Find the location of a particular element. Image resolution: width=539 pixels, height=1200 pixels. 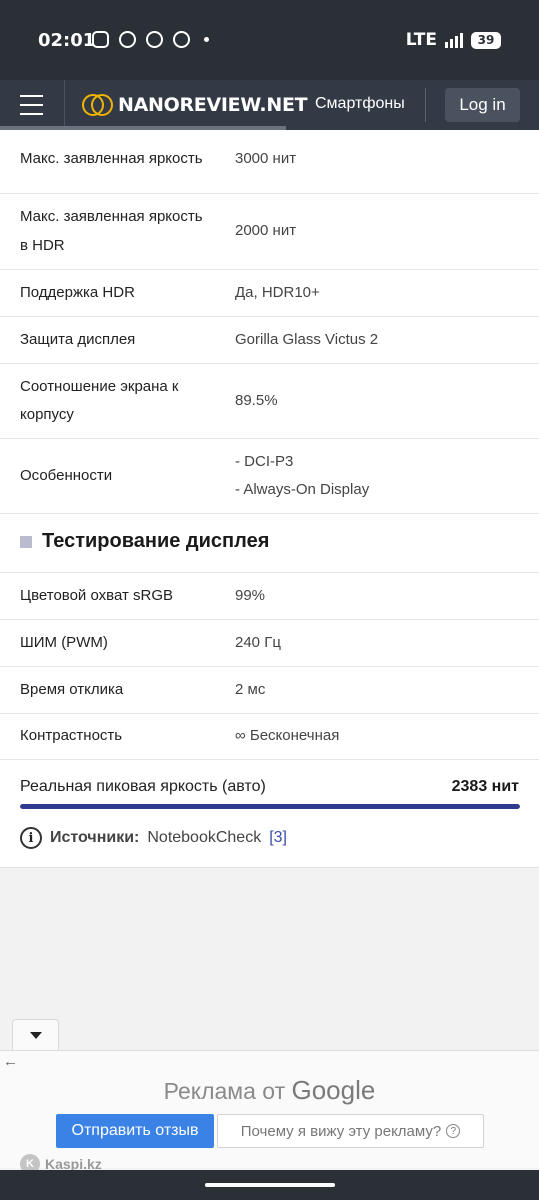

test-row: Цветовой охват sRGB 99% is located at coordinates (269, 596).